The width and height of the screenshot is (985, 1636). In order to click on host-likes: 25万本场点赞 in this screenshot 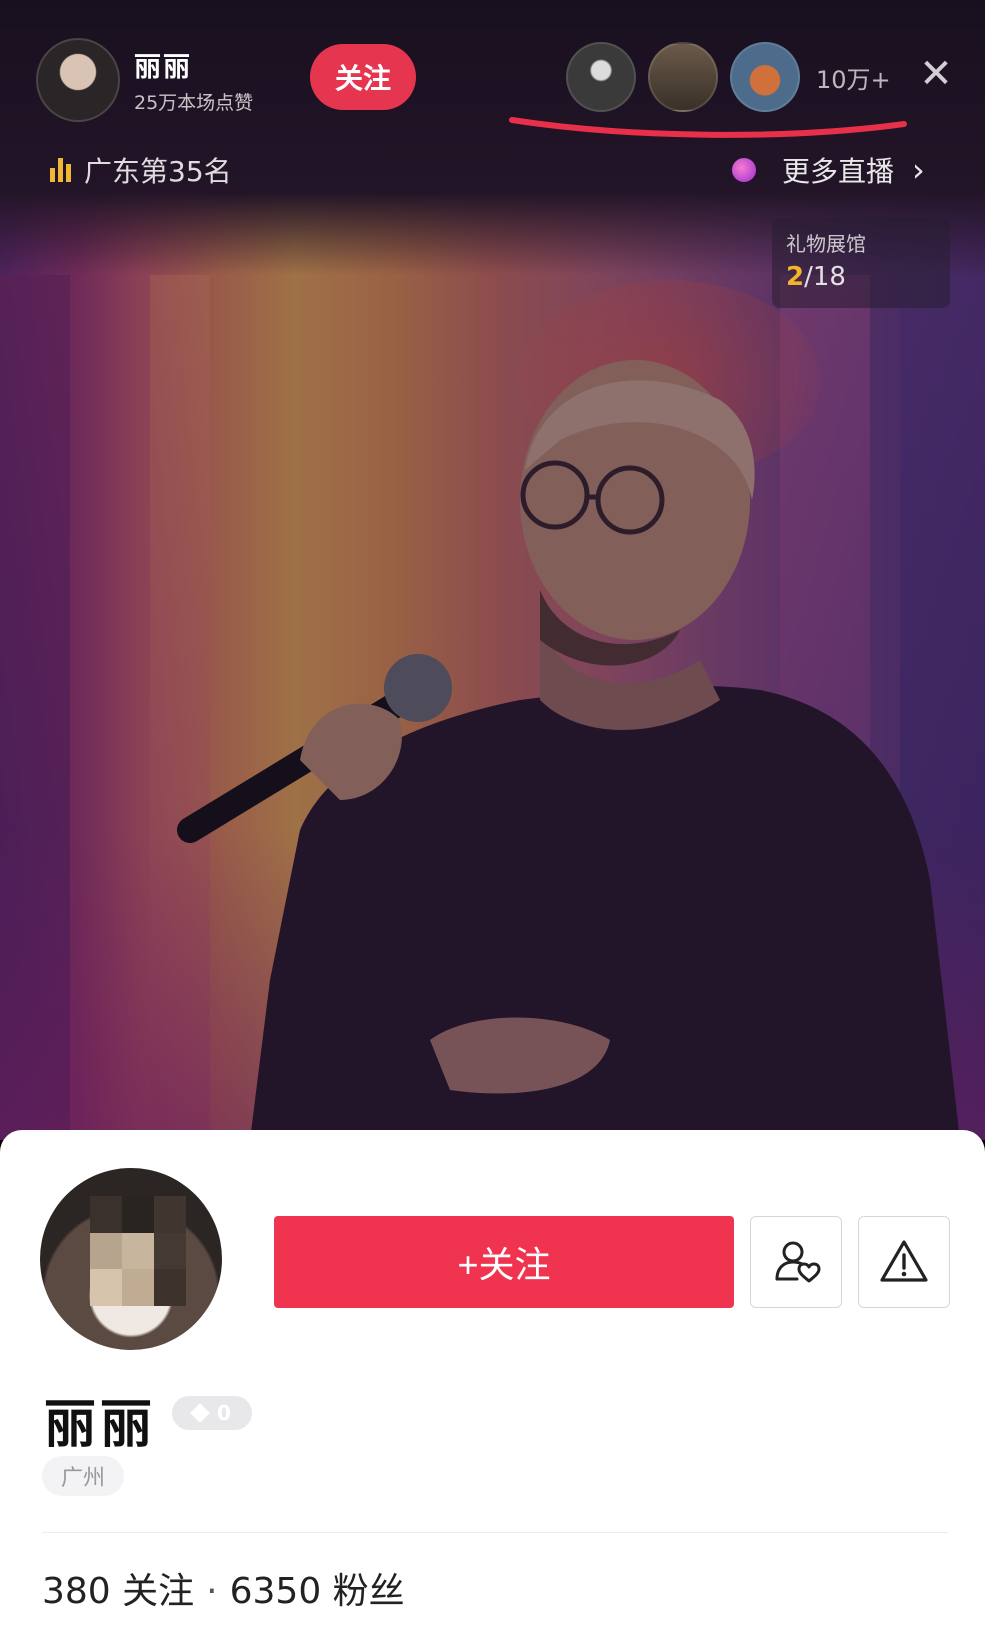, I will do `click(194, 103)`.